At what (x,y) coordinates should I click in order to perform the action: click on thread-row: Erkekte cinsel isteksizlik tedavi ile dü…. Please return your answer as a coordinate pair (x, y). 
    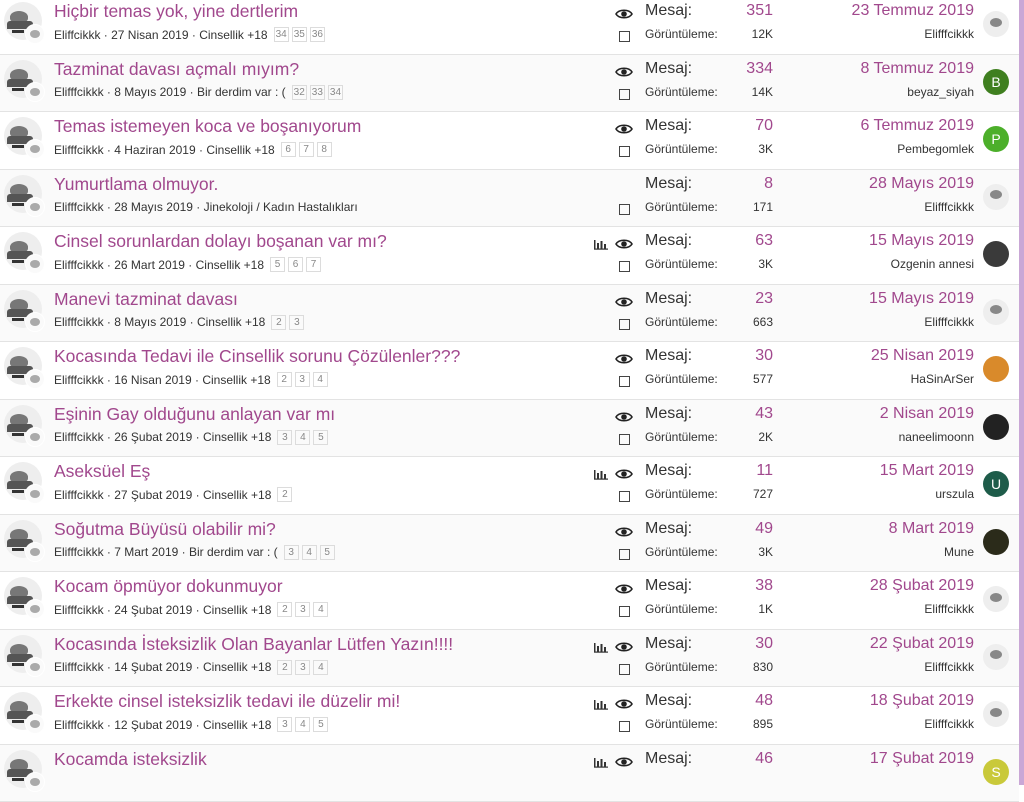
    Looking at the image, I should click on (509, 716).